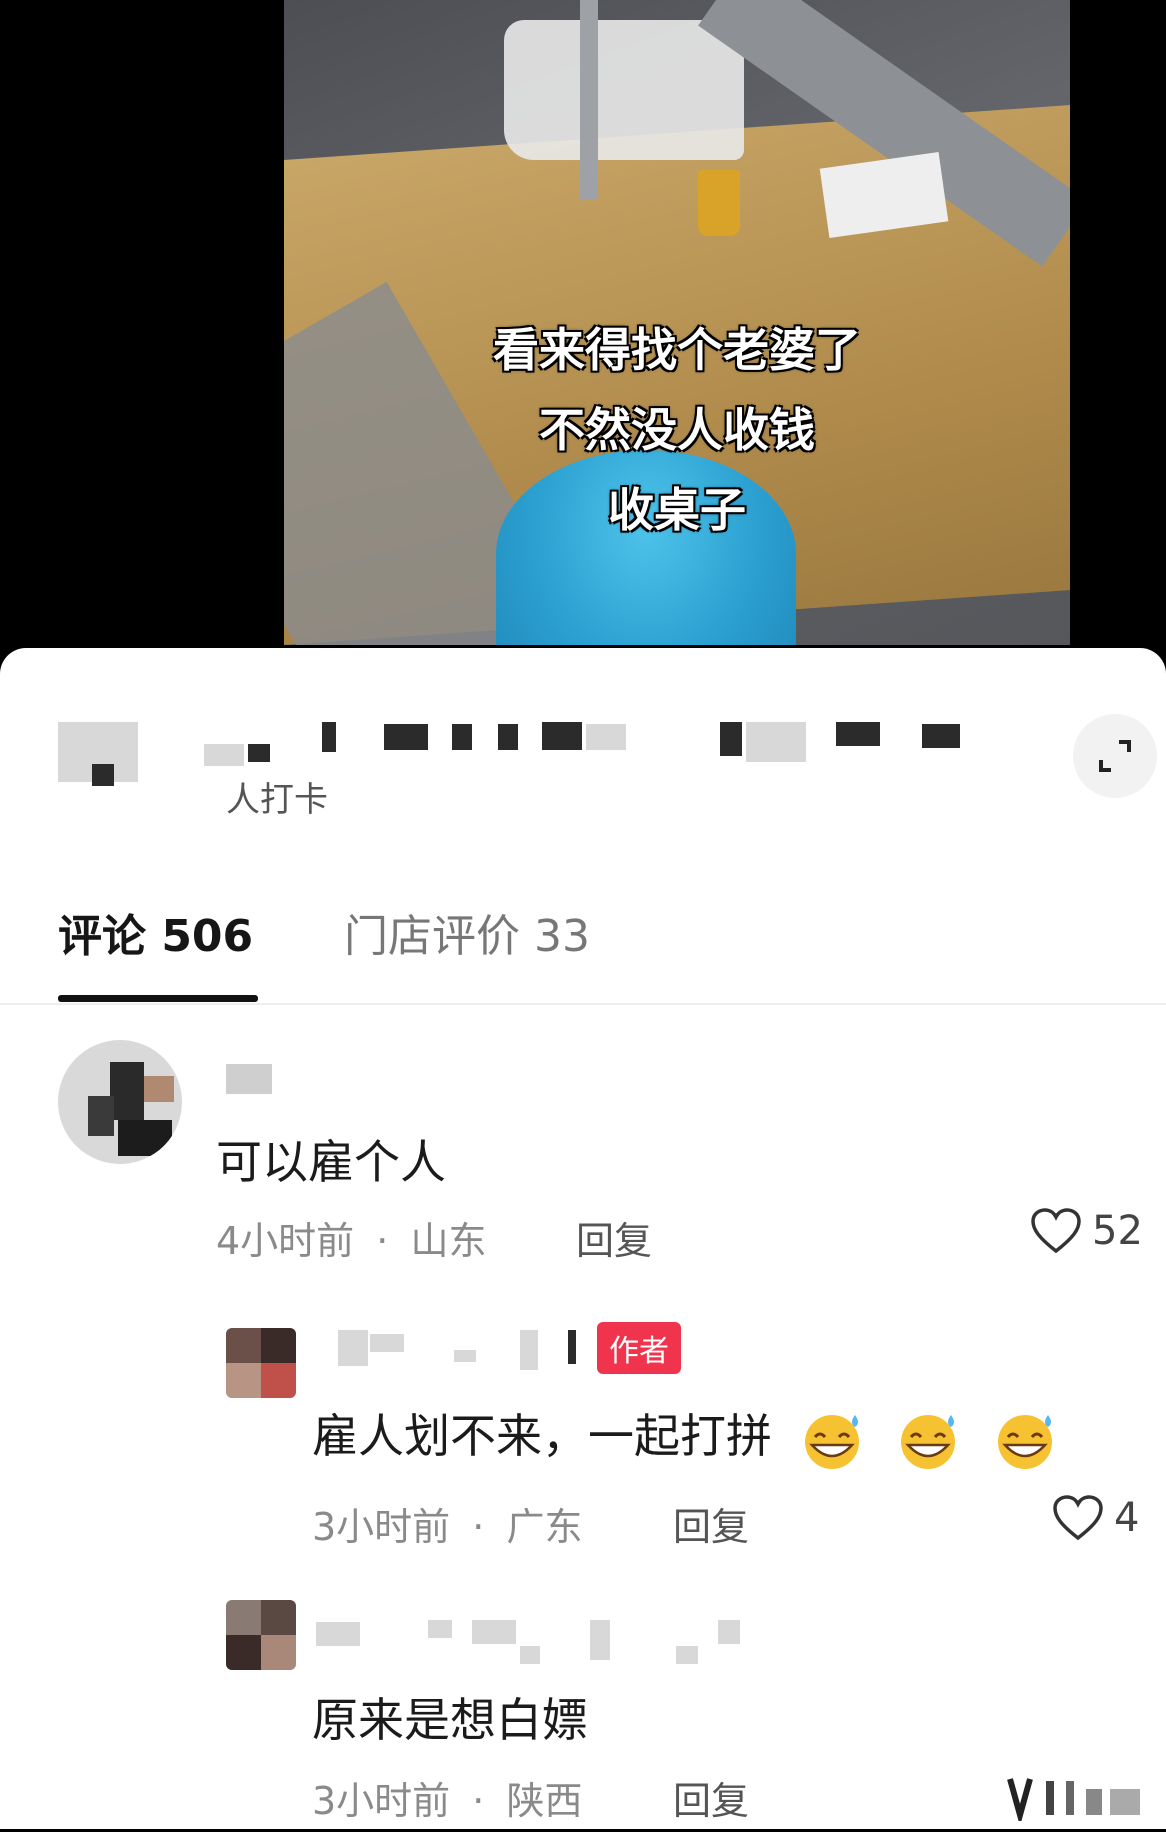 Image resolution: width=1166 pixels, height=1832 pixels. What do you see at coordinates (448, 1241) in the screenshot?
I see `comment-location: 山东` at bounding box center [448, 1241].